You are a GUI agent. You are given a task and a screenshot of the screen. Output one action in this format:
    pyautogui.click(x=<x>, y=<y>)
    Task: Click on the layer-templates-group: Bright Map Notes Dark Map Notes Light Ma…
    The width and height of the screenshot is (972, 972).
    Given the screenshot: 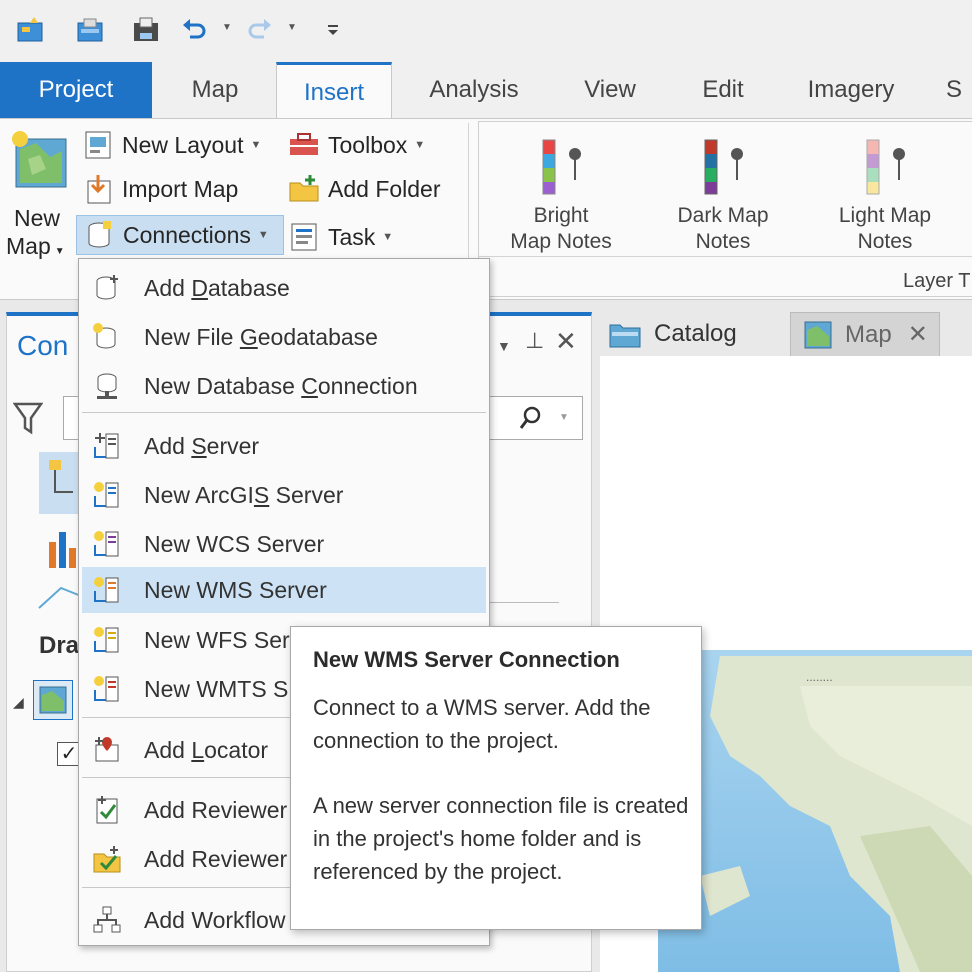 What is the action you would take?
    pyautogui.click(x=725, y=209)
    